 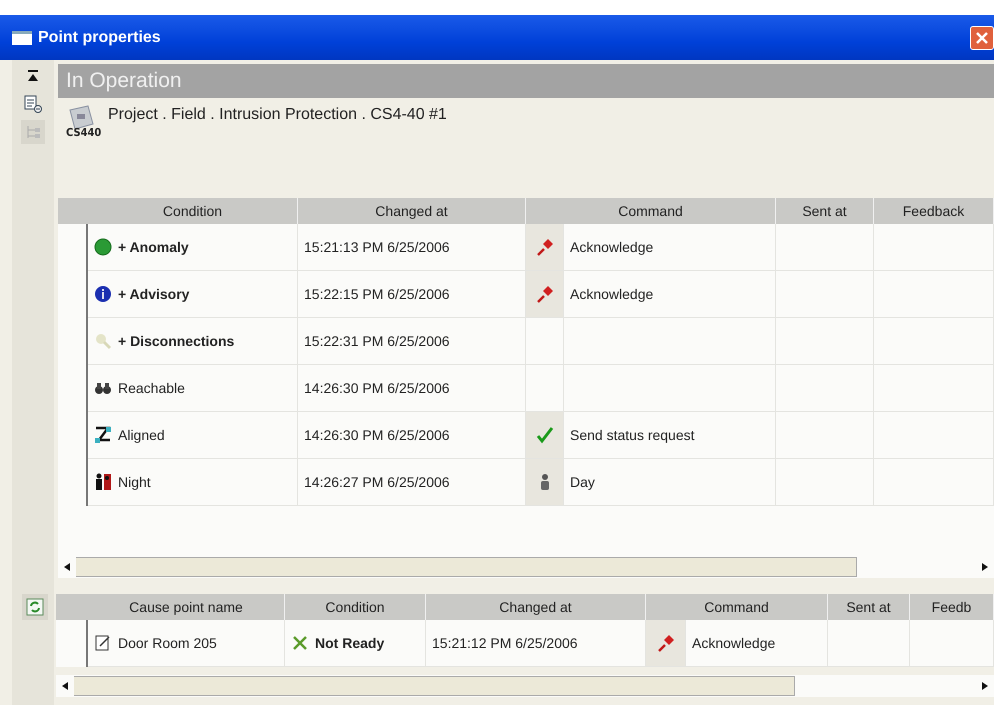 I want to click on close-button, so click(x=982, y=38).